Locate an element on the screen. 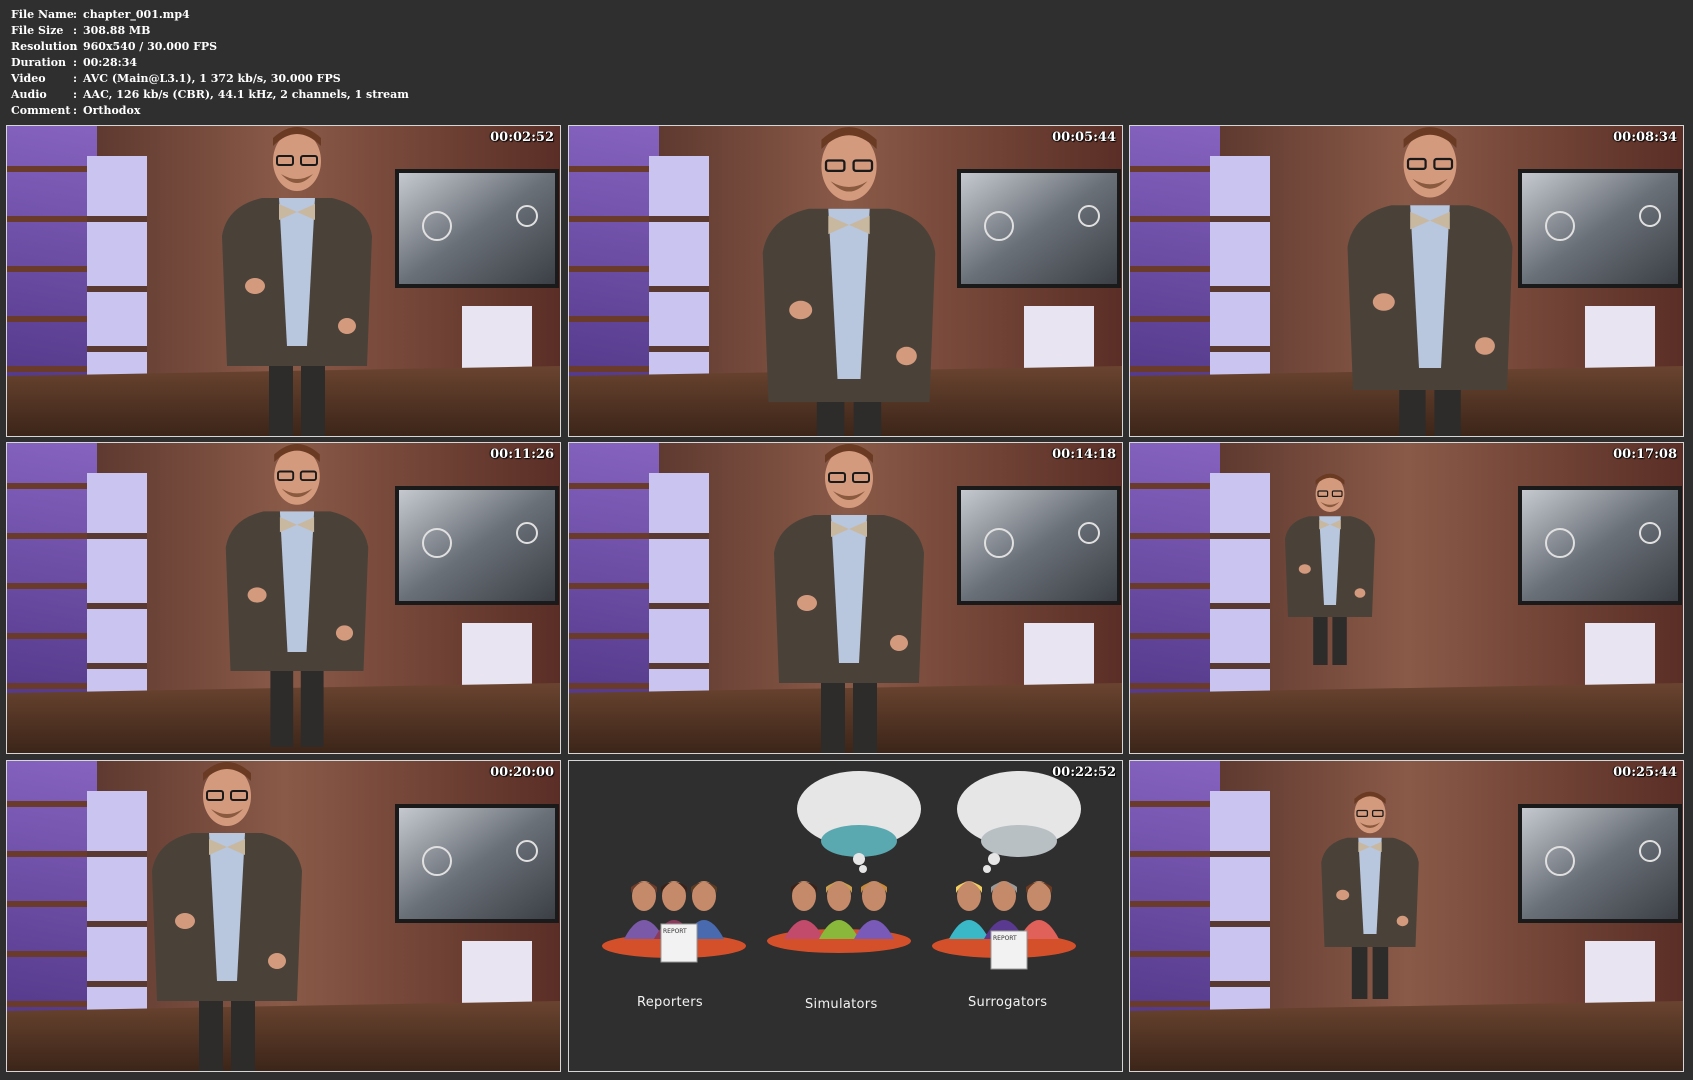  info-key: Resolution is located at coordinates (44, 46).